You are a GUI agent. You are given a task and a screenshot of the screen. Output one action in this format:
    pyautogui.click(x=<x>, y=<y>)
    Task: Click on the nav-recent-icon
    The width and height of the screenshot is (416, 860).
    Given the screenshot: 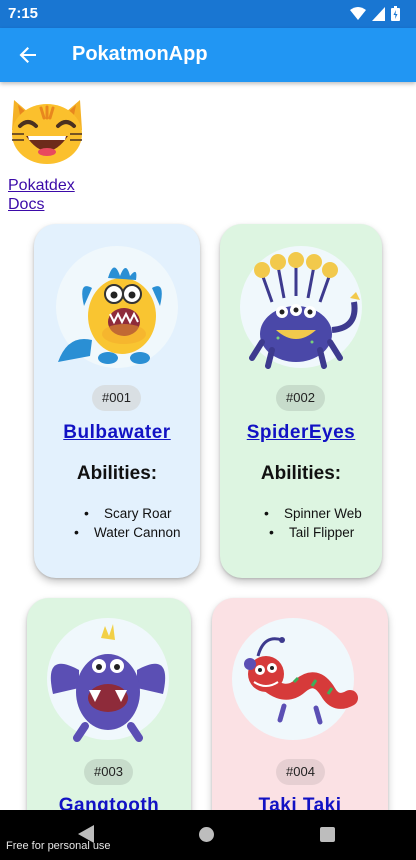 What is the action you would take?
    pyautogui.click(x=327, y=834)
    